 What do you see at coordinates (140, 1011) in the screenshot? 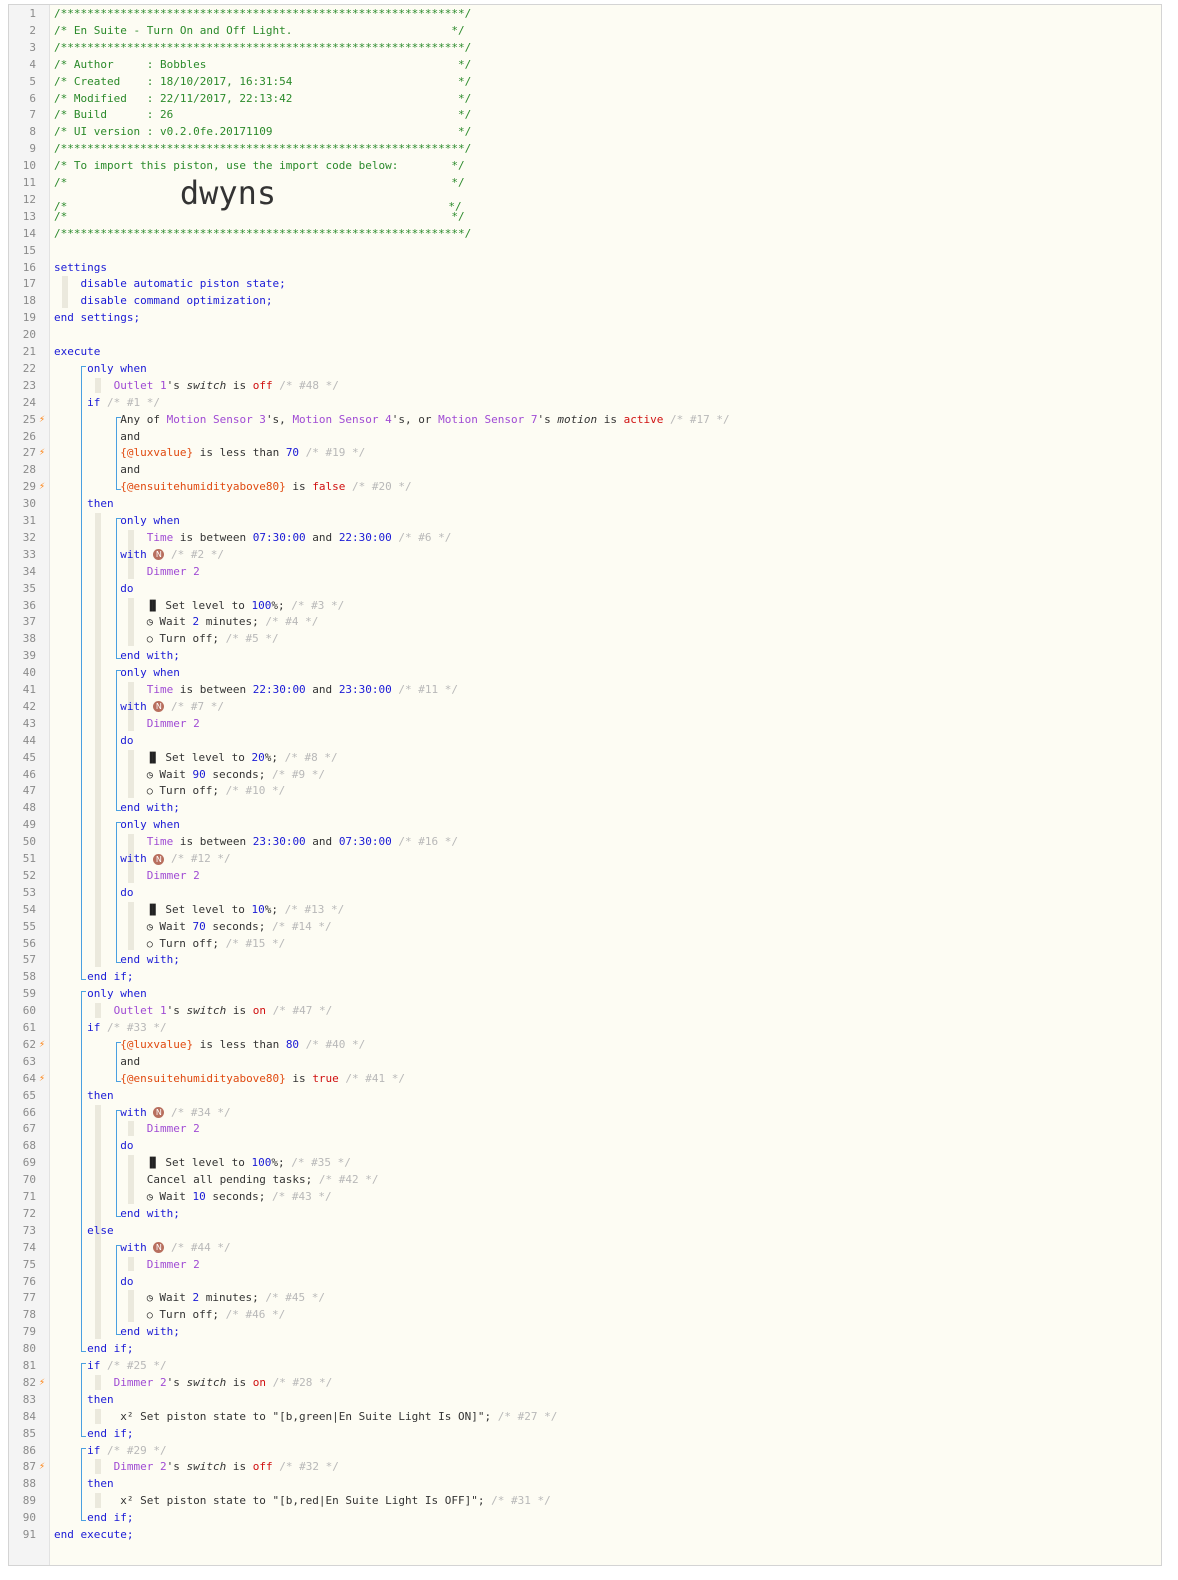
I see `code-token: Outlet 1` at bounding box center [140, 1011].